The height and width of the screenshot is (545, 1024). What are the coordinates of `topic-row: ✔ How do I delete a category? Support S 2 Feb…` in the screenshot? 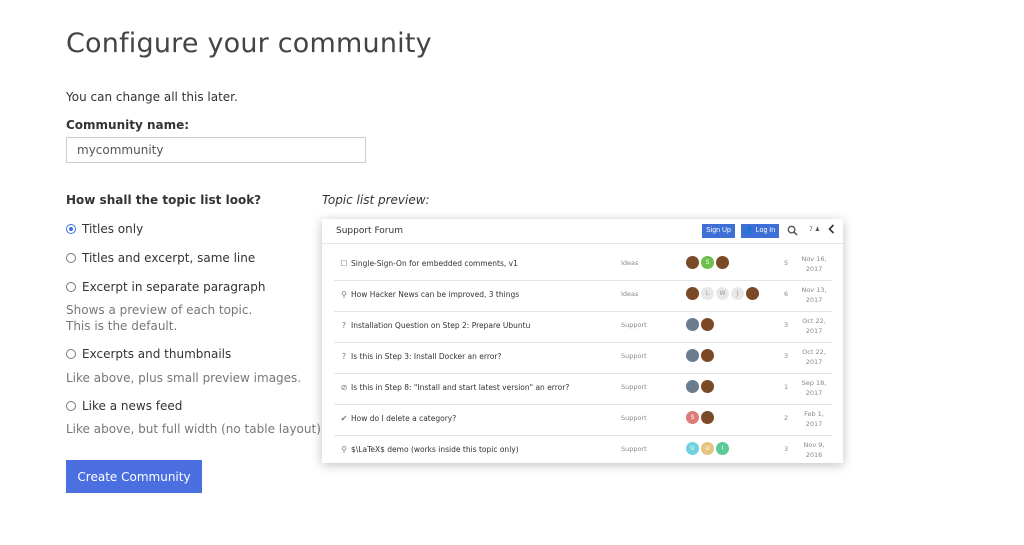 It's located at (583, 420).